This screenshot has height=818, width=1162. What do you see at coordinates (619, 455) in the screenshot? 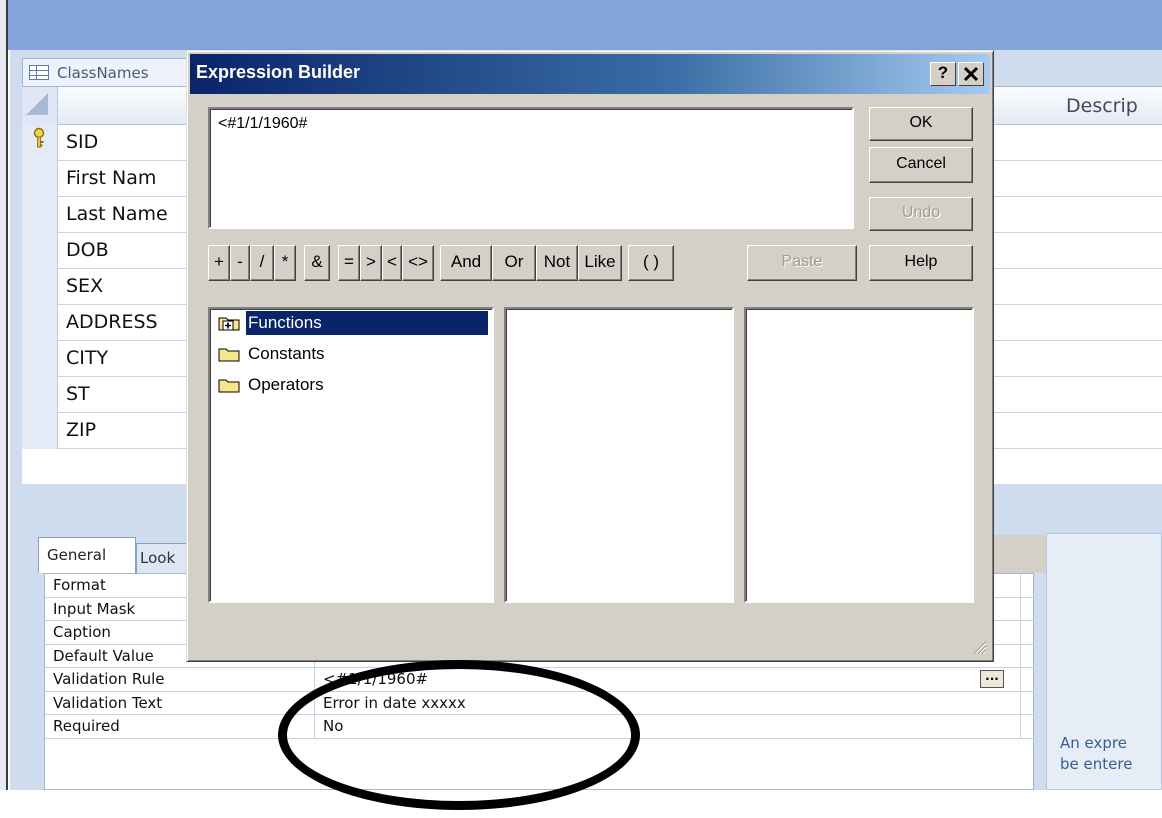
I see `expression-elements-list` at bounding box center [619, 455].